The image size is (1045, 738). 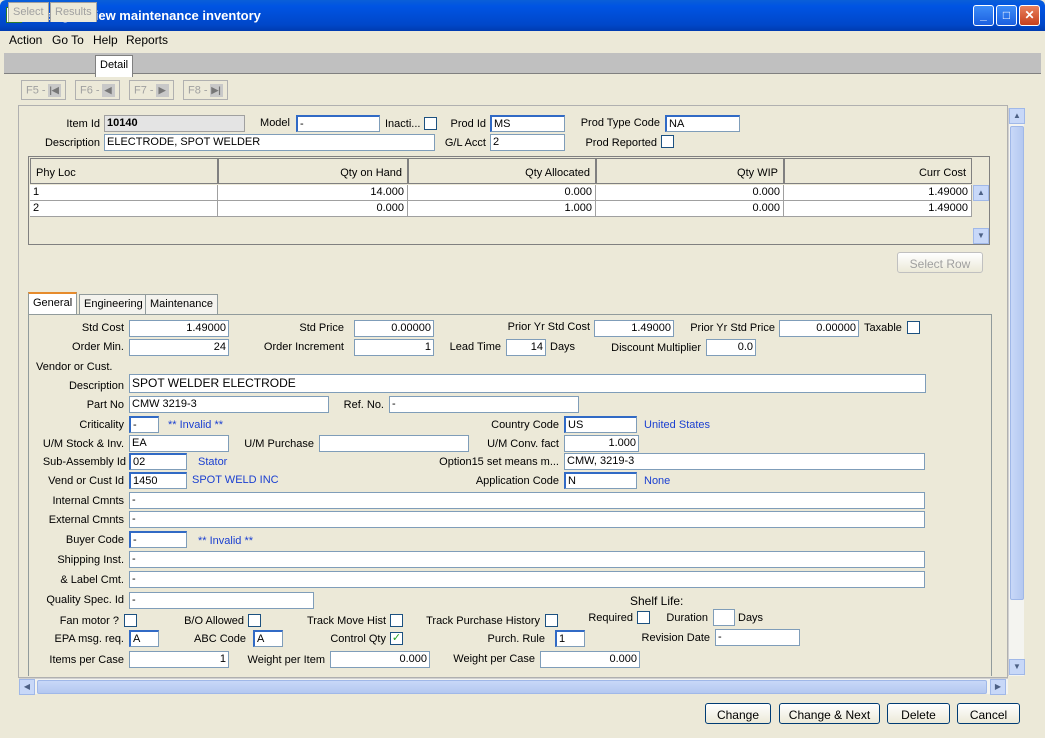 I want to click on prod-type-field: NA, so click(x=702, y=123).